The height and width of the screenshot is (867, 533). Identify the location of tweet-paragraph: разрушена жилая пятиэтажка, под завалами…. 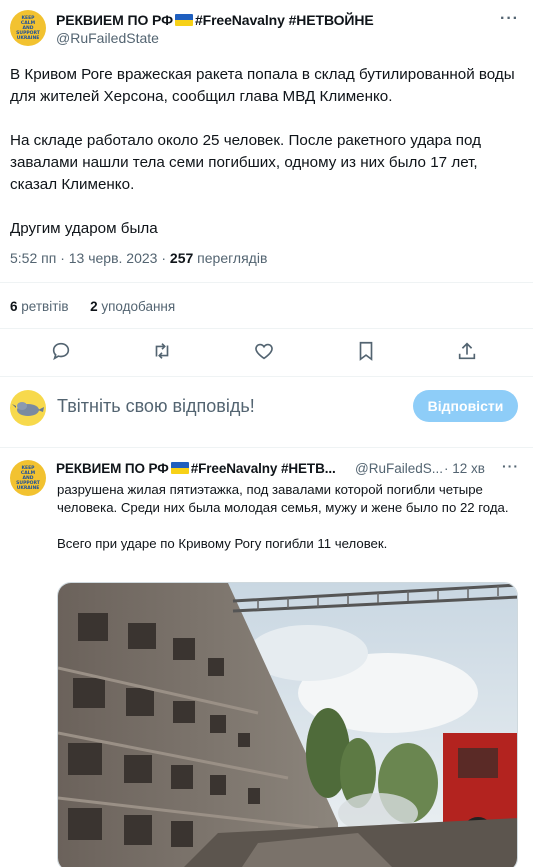
(283, 498).